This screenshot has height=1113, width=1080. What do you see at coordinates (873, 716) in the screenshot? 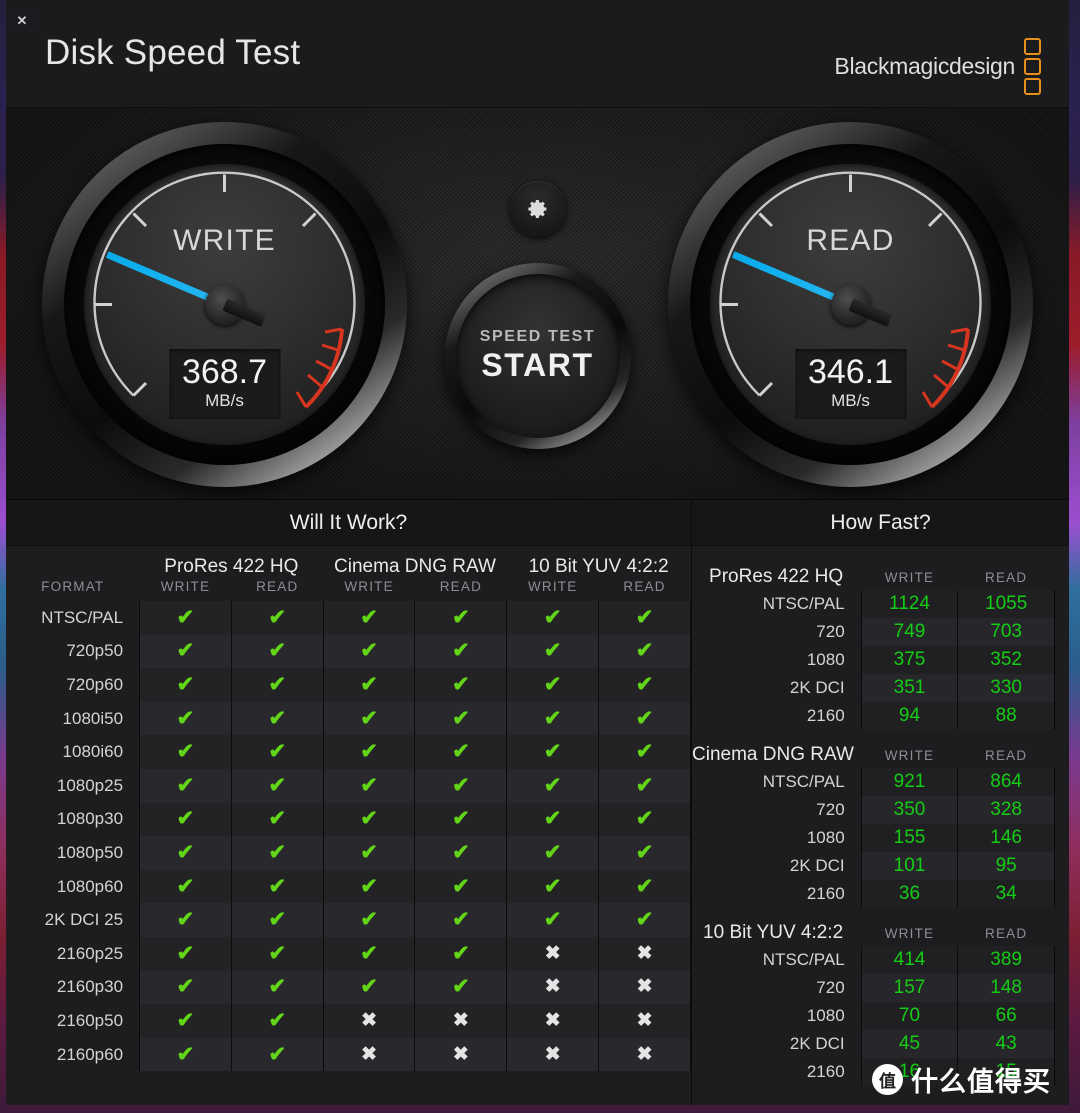
I see `table-row: 2160 94 88` at bounding box center [873, 716].